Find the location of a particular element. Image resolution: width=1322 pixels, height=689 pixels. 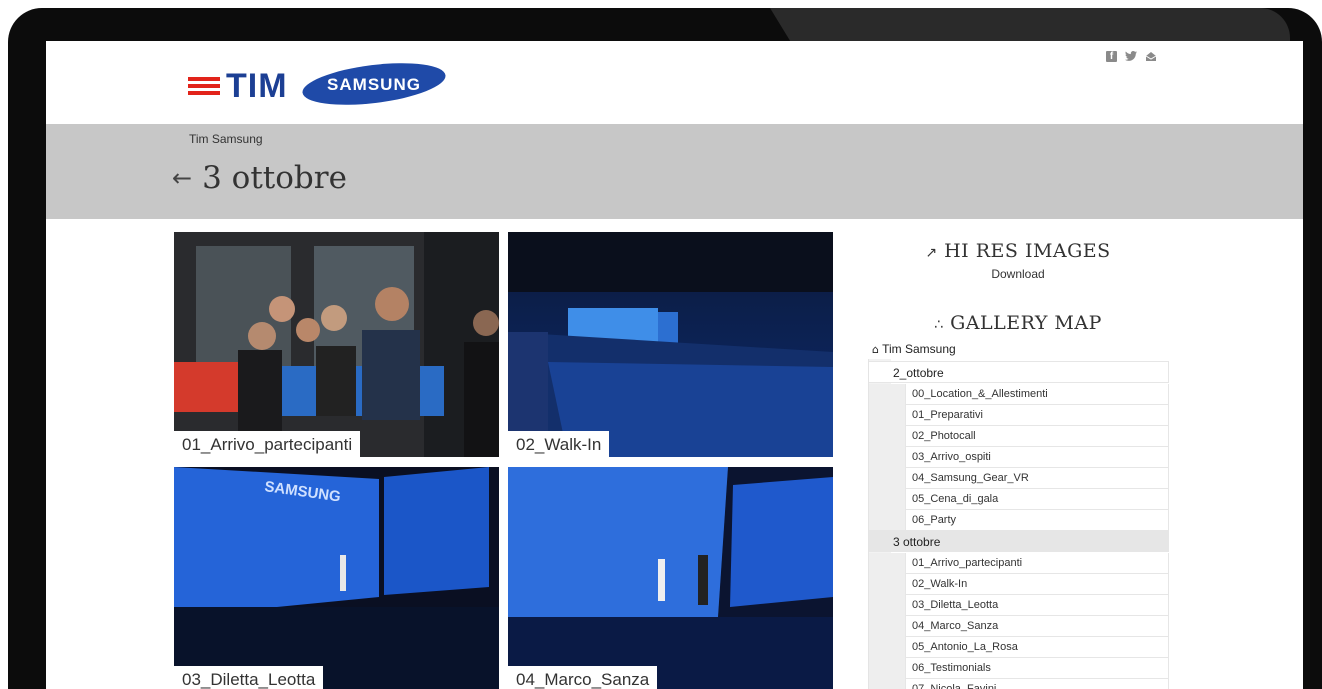

tim-logo: TIM is located at coordinates (238, 86).